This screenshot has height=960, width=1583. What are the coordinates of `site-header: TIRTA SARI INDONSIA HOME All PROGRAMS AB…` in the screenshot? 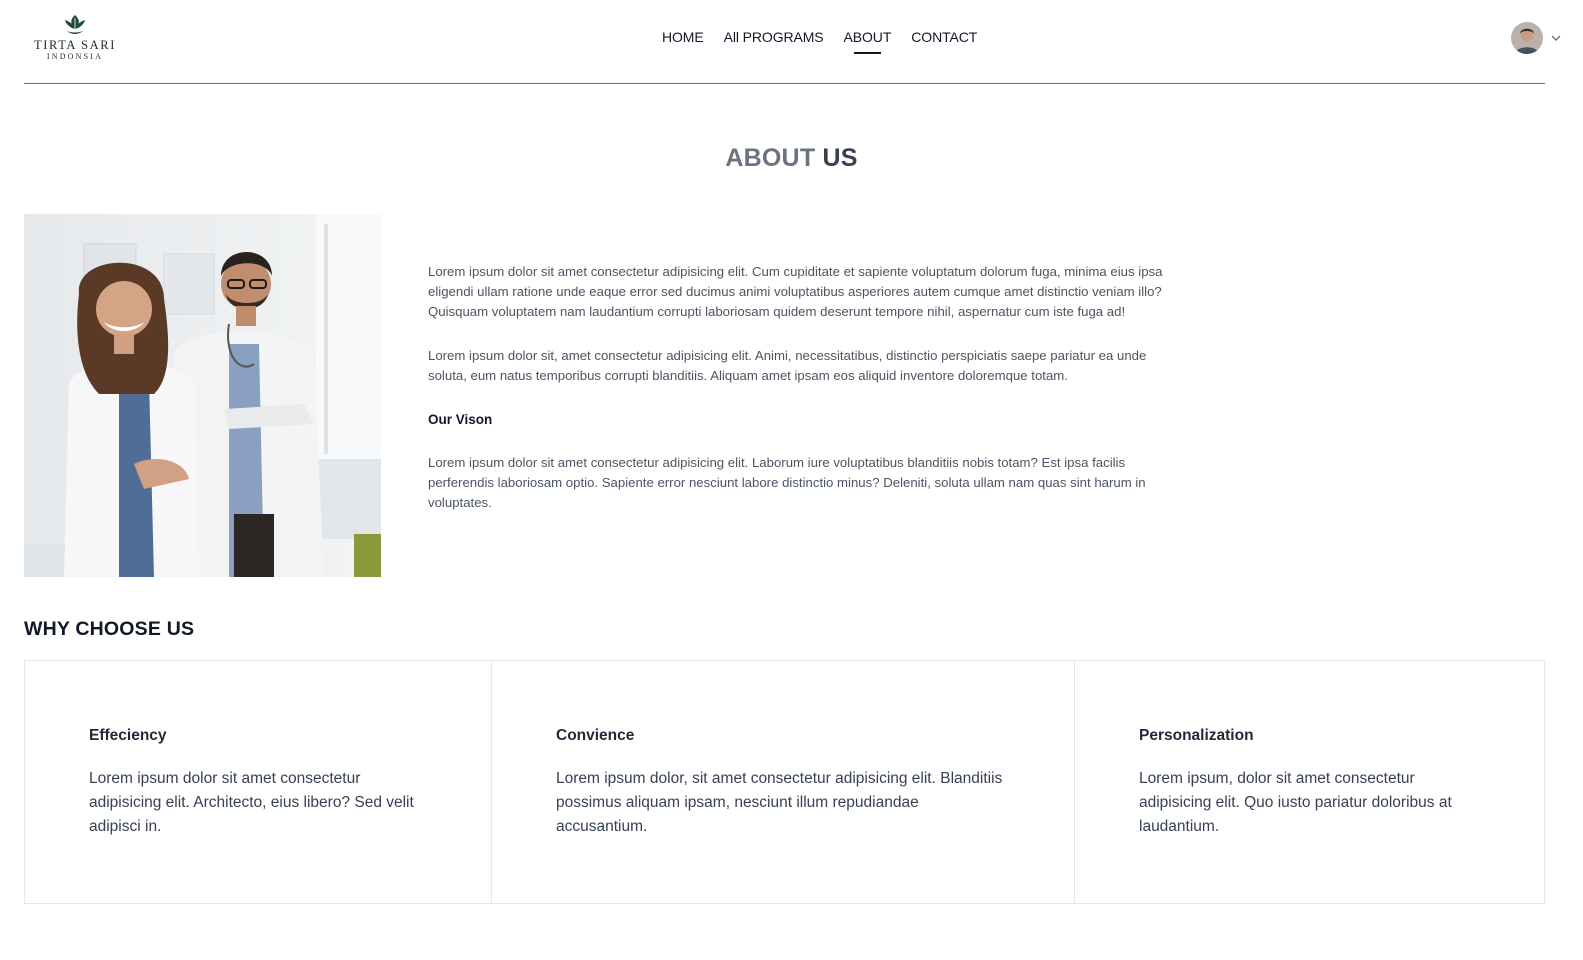 It's located at (792, 42).